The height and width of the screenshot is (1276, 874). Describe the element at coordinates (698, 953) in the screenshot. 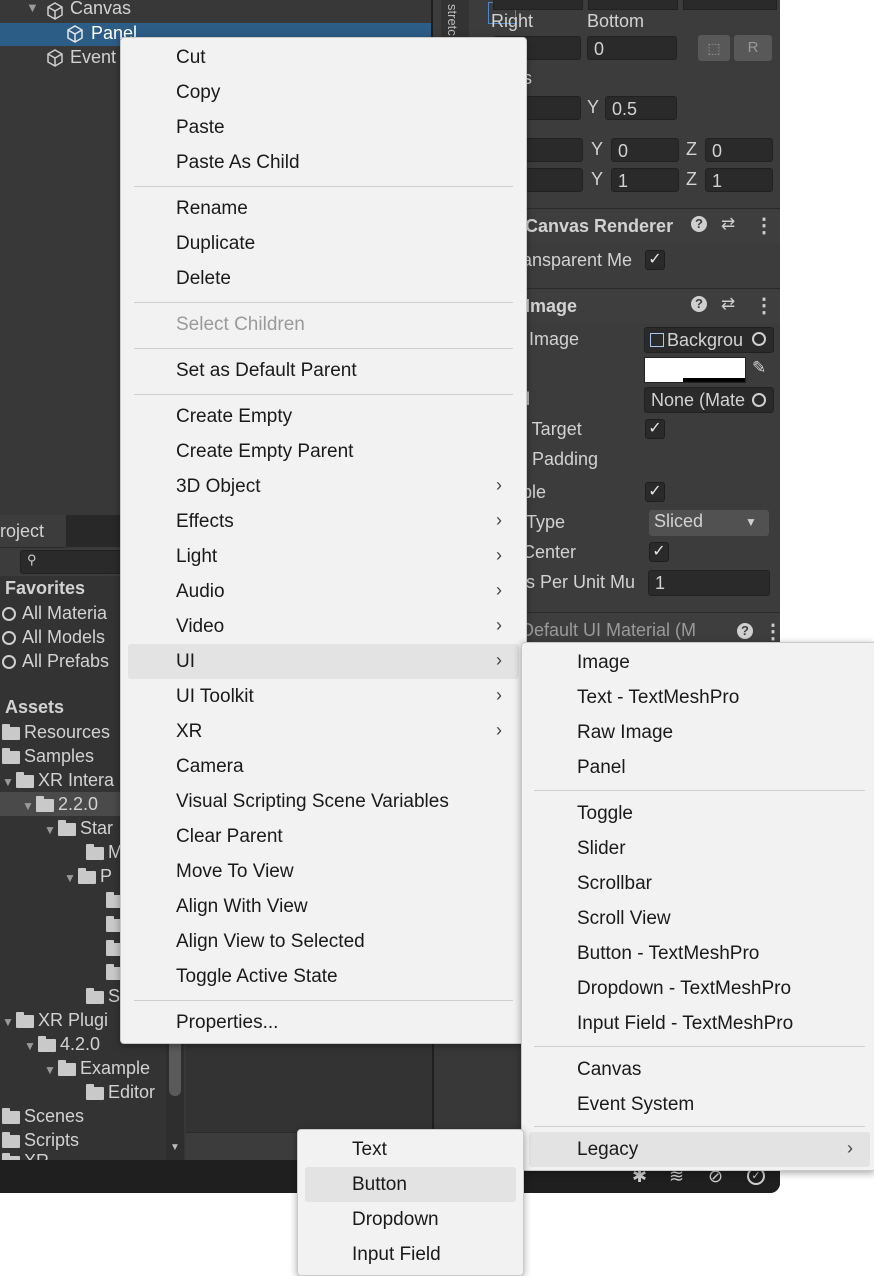

I see `submenu-item-button-textmeshpro: Button - TextMeshPro` at that location.